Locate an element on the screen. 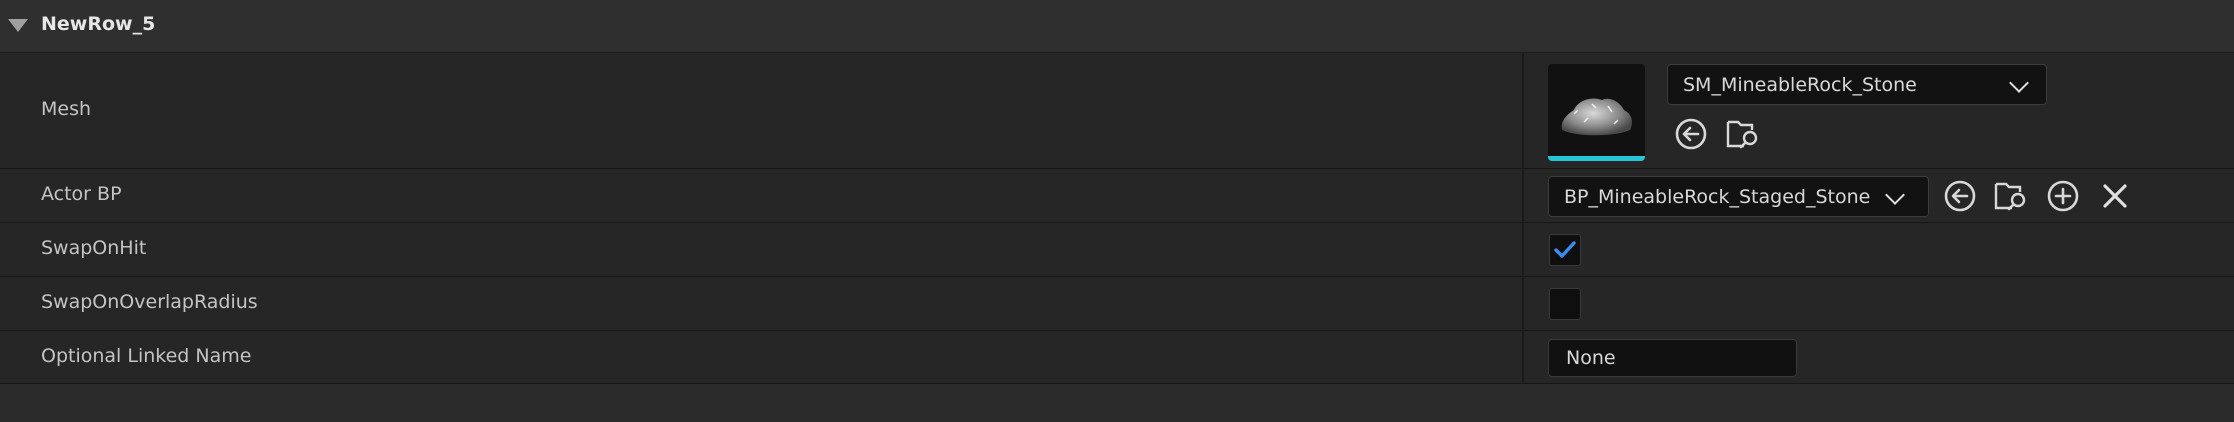 The image size is (2234, 422). section-title: NewRow_5 is located at coordinates (98, 24).